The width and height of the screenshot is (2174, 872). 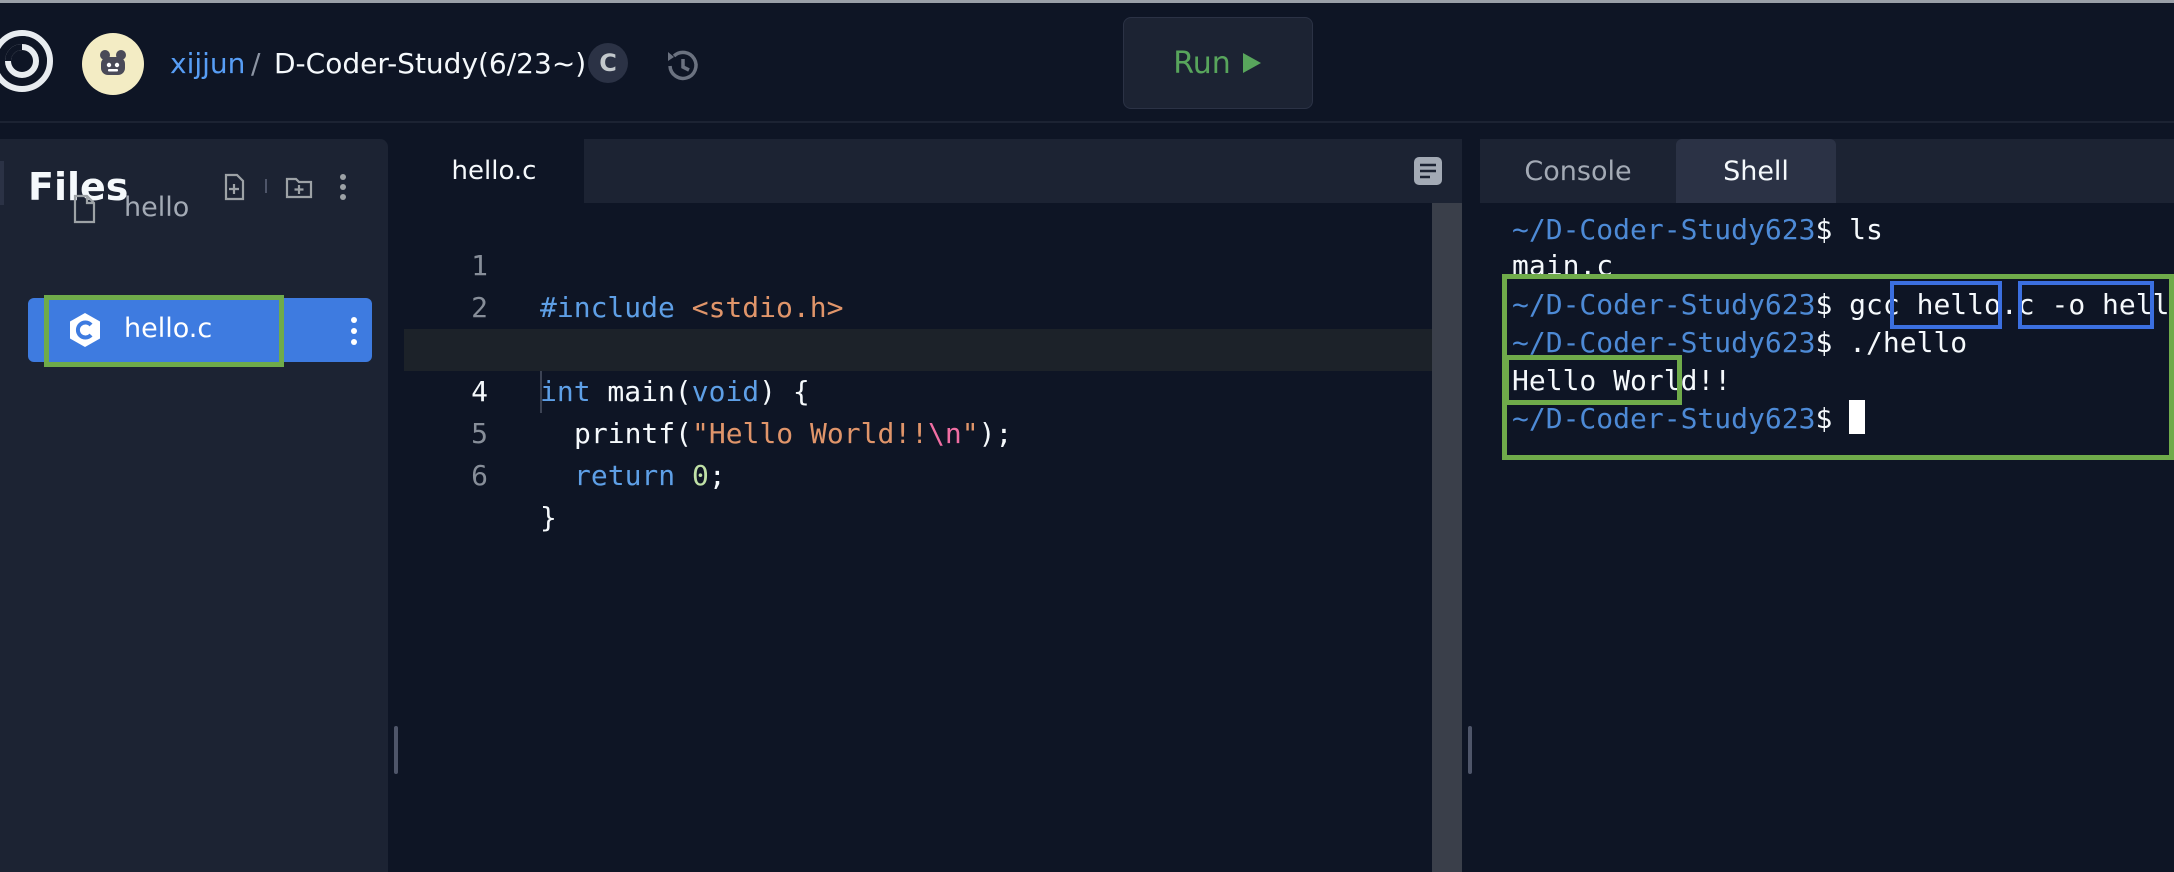 What do you see at coordinates (918, 389) in the screenshot?
I see `code-line-current: 4 printf("Hello World!!\n");` at bounding box center [918, 389].